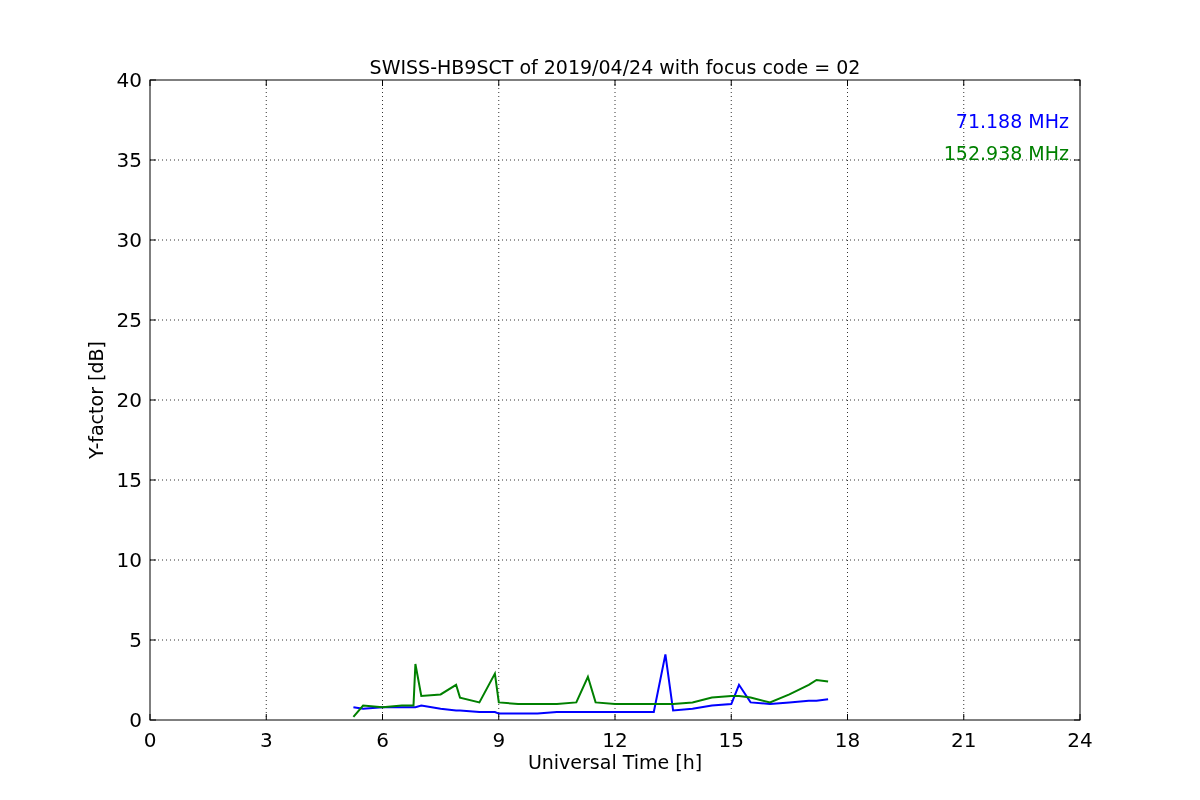 This screenshot has width=1200, height=800. Describe the element at coordinates (129, 400) in the screenshot. I see `tick-label: 20` at that location.